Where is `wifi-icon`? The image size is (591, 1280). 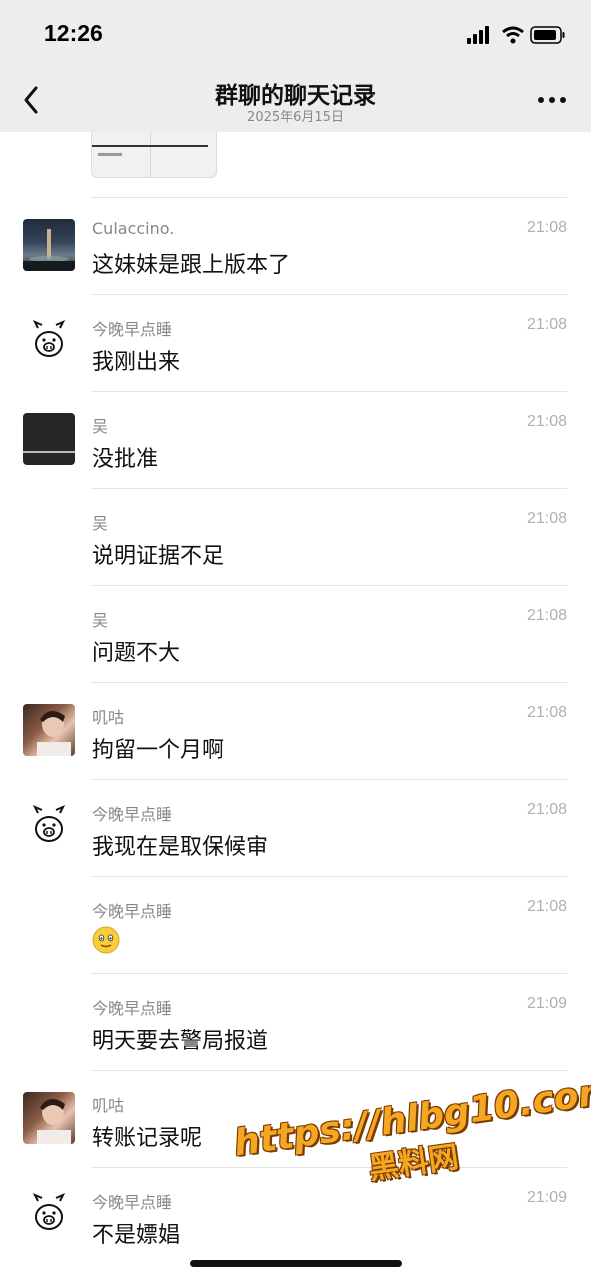 wifi-icon is located at coordinates (513, 35).